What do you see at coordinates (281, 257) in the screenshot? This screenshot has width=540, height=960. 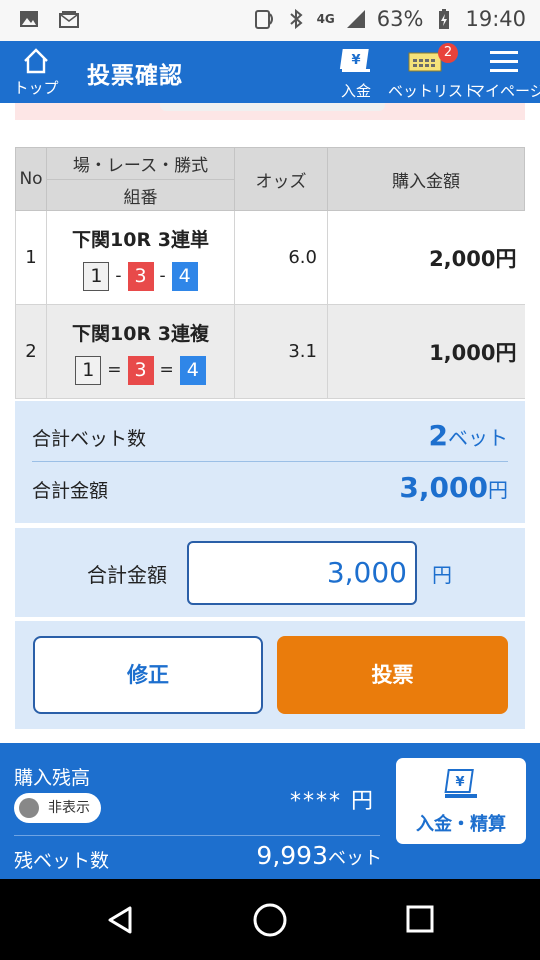 I see `odds-value: 6.0` at bounding box center [281, 257].